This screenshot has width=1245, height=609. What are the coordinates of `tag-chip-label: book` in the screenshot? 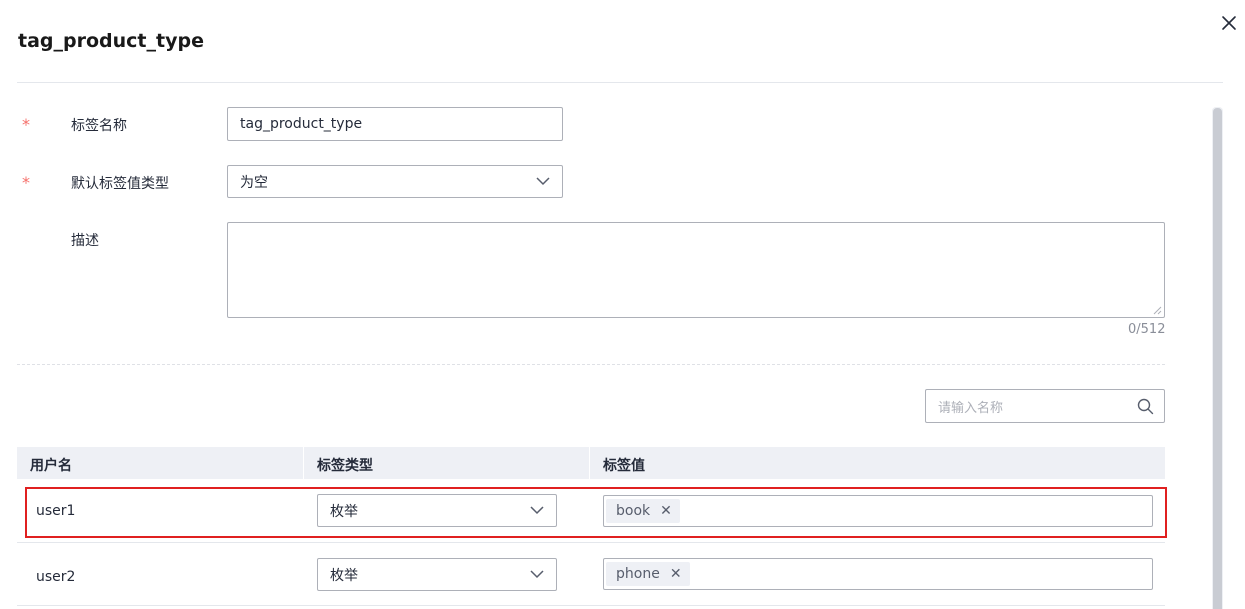 It's located at (633, 511).